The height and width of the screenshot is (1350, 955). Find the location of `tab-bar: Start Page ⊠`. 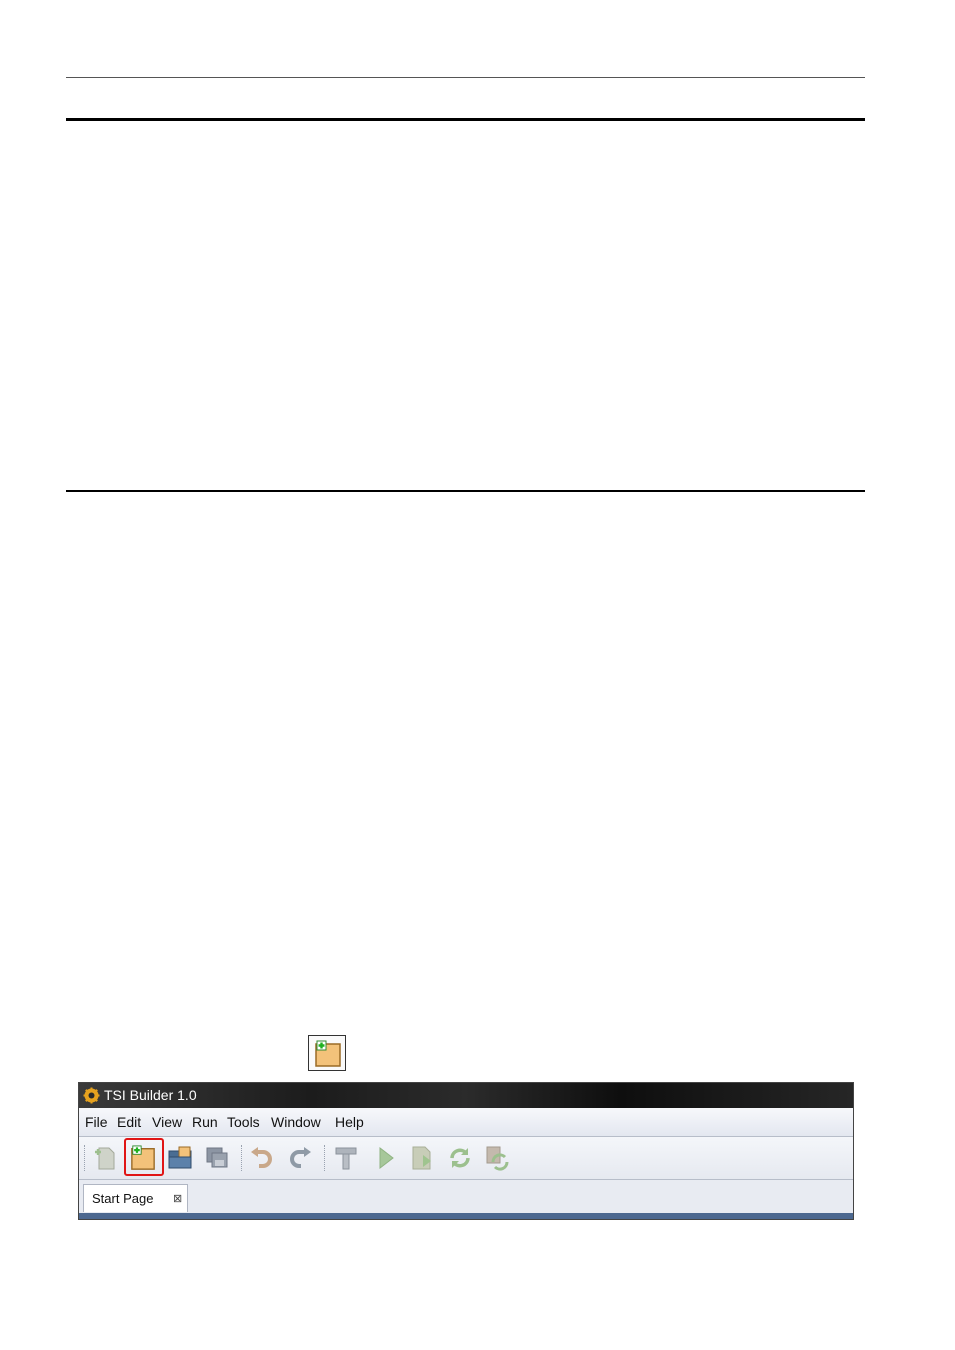

tab-bar: Start Page ⊠ is located at coordinates (466, 1197).